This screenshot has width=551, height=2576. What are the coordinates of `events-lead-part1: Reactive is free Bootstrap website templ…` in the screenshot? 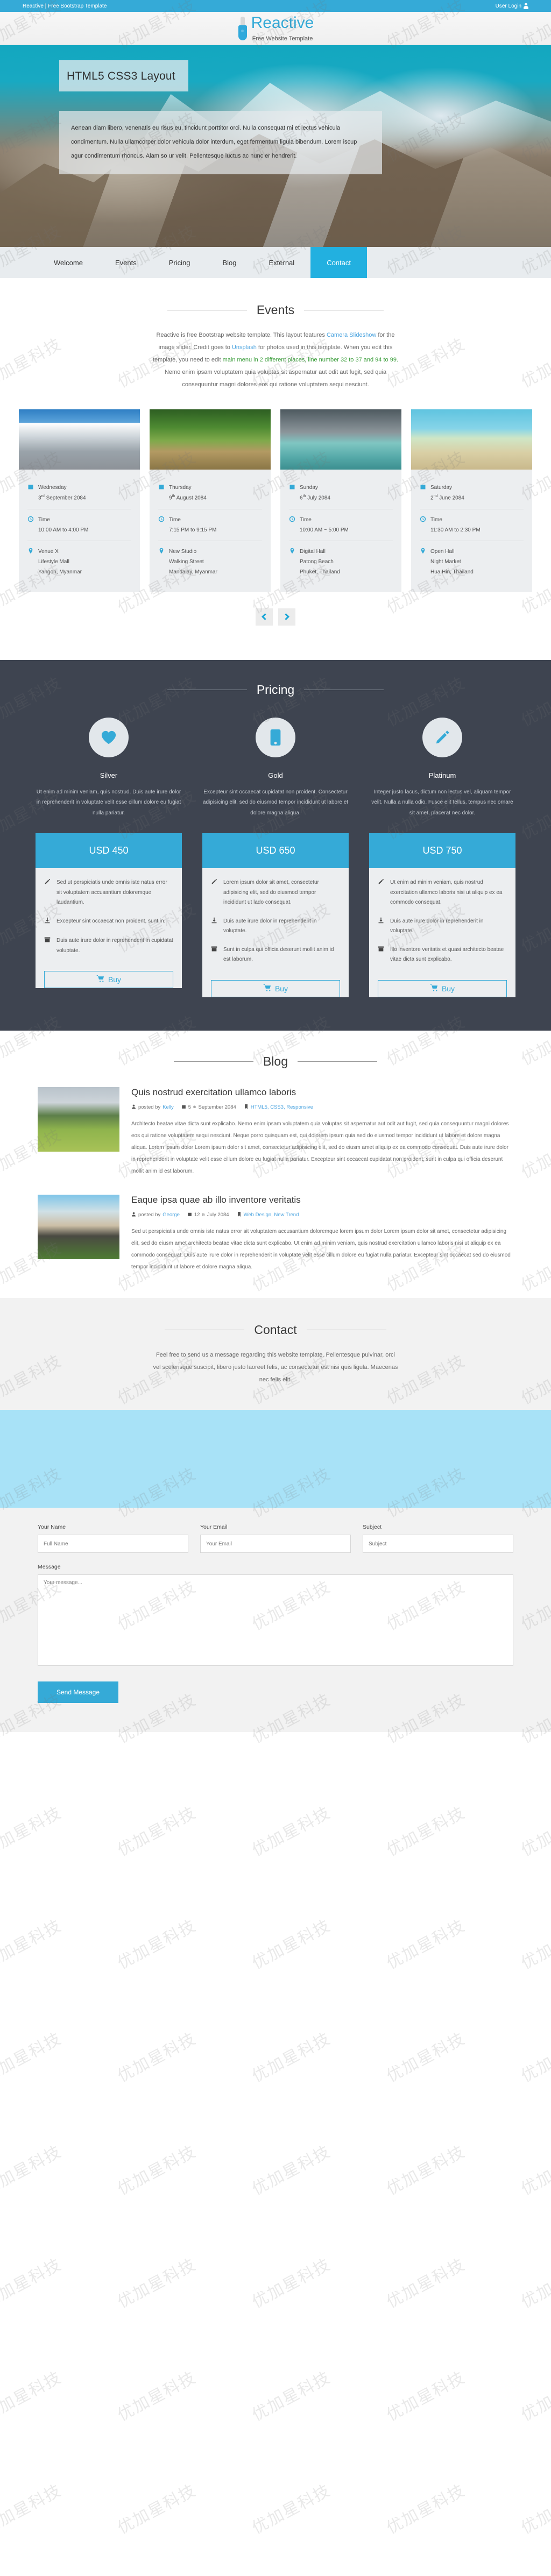 It's located at (241, 335).